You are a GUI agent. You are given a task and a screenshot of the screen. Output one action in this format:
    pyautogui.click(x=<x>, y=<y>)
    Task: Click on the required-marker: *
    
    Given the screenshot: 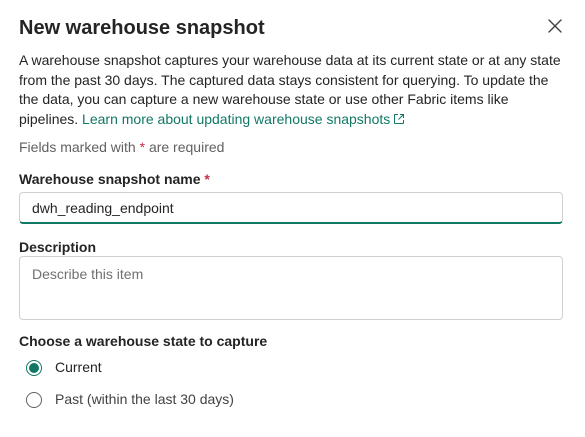 What is the action you would take?
    pyautogui.click(x=207, y=179)
    